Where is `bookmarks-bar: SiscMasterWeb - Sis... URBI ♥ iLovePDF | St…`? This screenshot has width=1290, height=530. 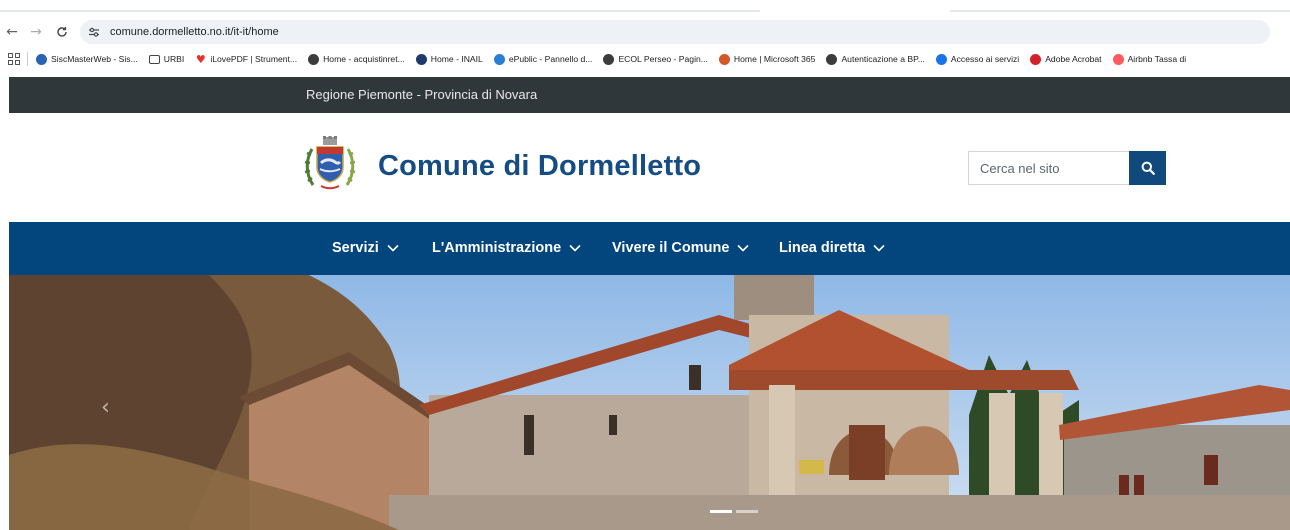 bookmarks-bar: SiscMasterWeb - Sis... URBI ♥ iLovePDF | St… is located at coordinates (645, 59).